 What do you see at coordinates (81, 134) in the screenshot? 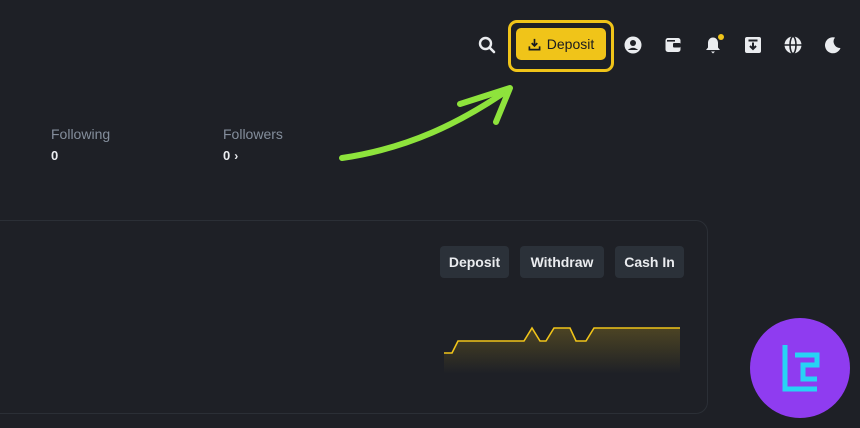
I see `following-label: Following` at bounding box center [81, 134].